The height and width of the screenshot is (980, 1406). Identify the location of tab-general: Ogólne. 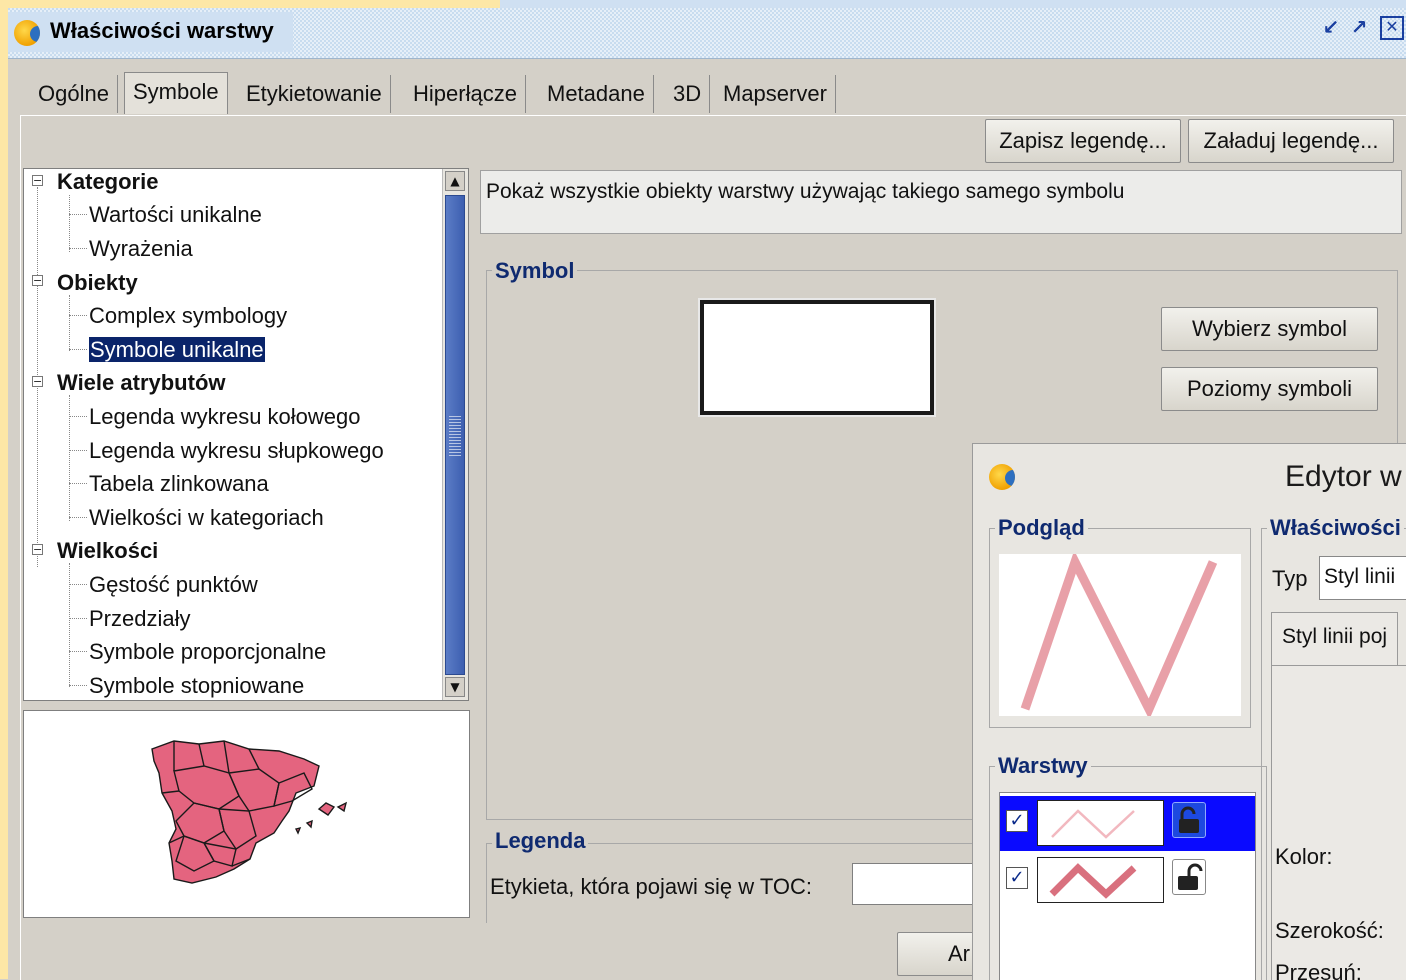
(74, 94).